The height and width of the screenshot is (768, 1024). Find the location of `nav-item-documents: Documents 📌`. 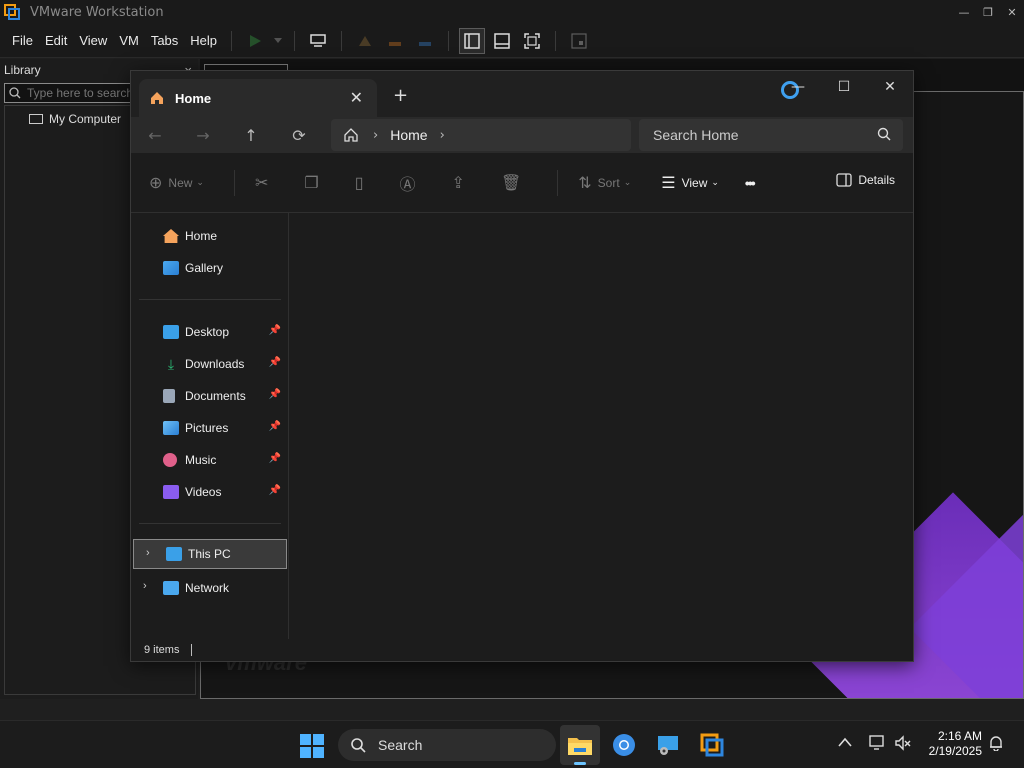

nav-item-documents: Documents 📌 is located at coordinates (209, 396).